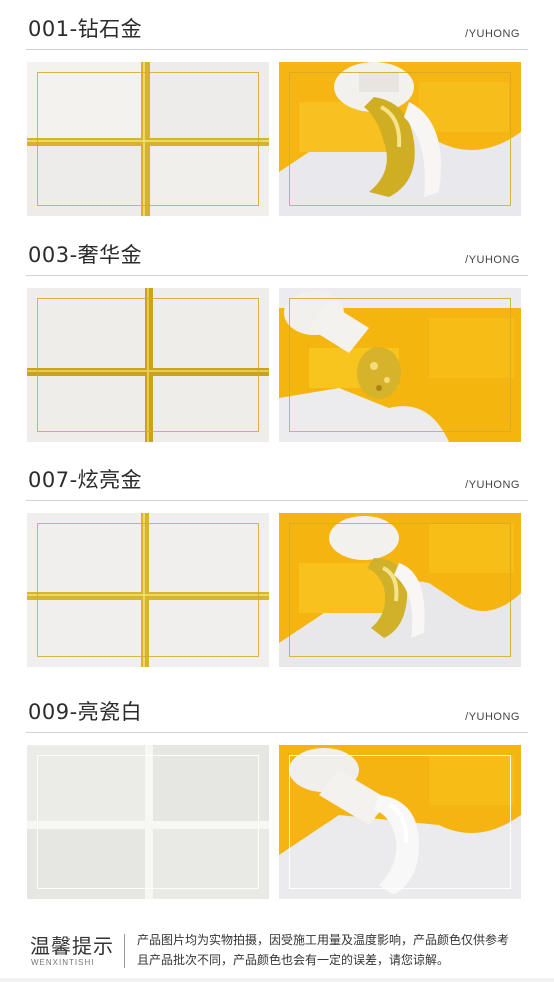 The width and height of the screenshot is (554, 982). Describe the element at coordinates (85, 29) in the screenshot. I see `product-title: 001-钻石金` at that location.